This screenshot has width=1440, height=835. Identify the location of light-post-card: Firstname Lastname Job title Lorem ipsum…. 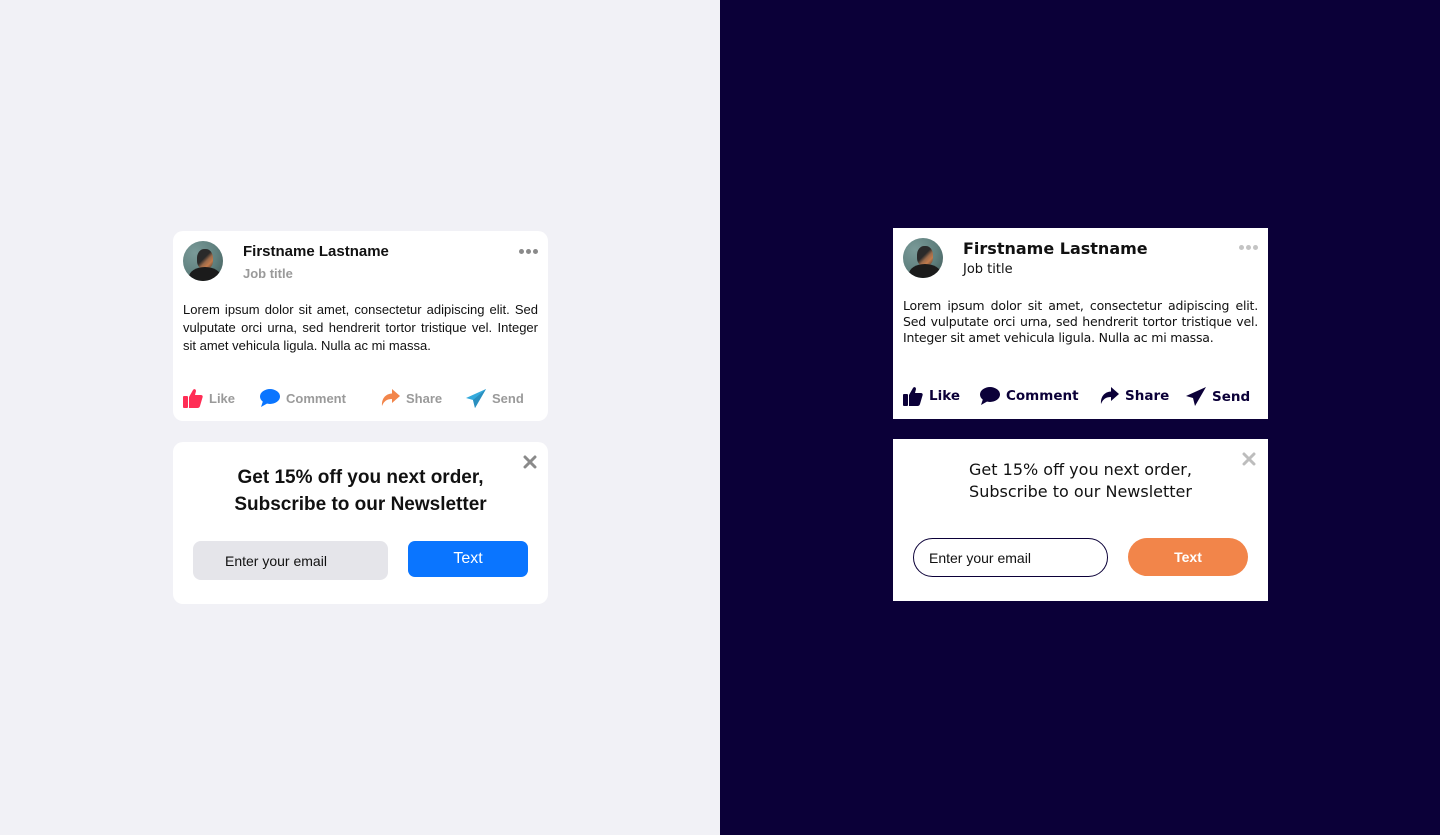
(360, 326).